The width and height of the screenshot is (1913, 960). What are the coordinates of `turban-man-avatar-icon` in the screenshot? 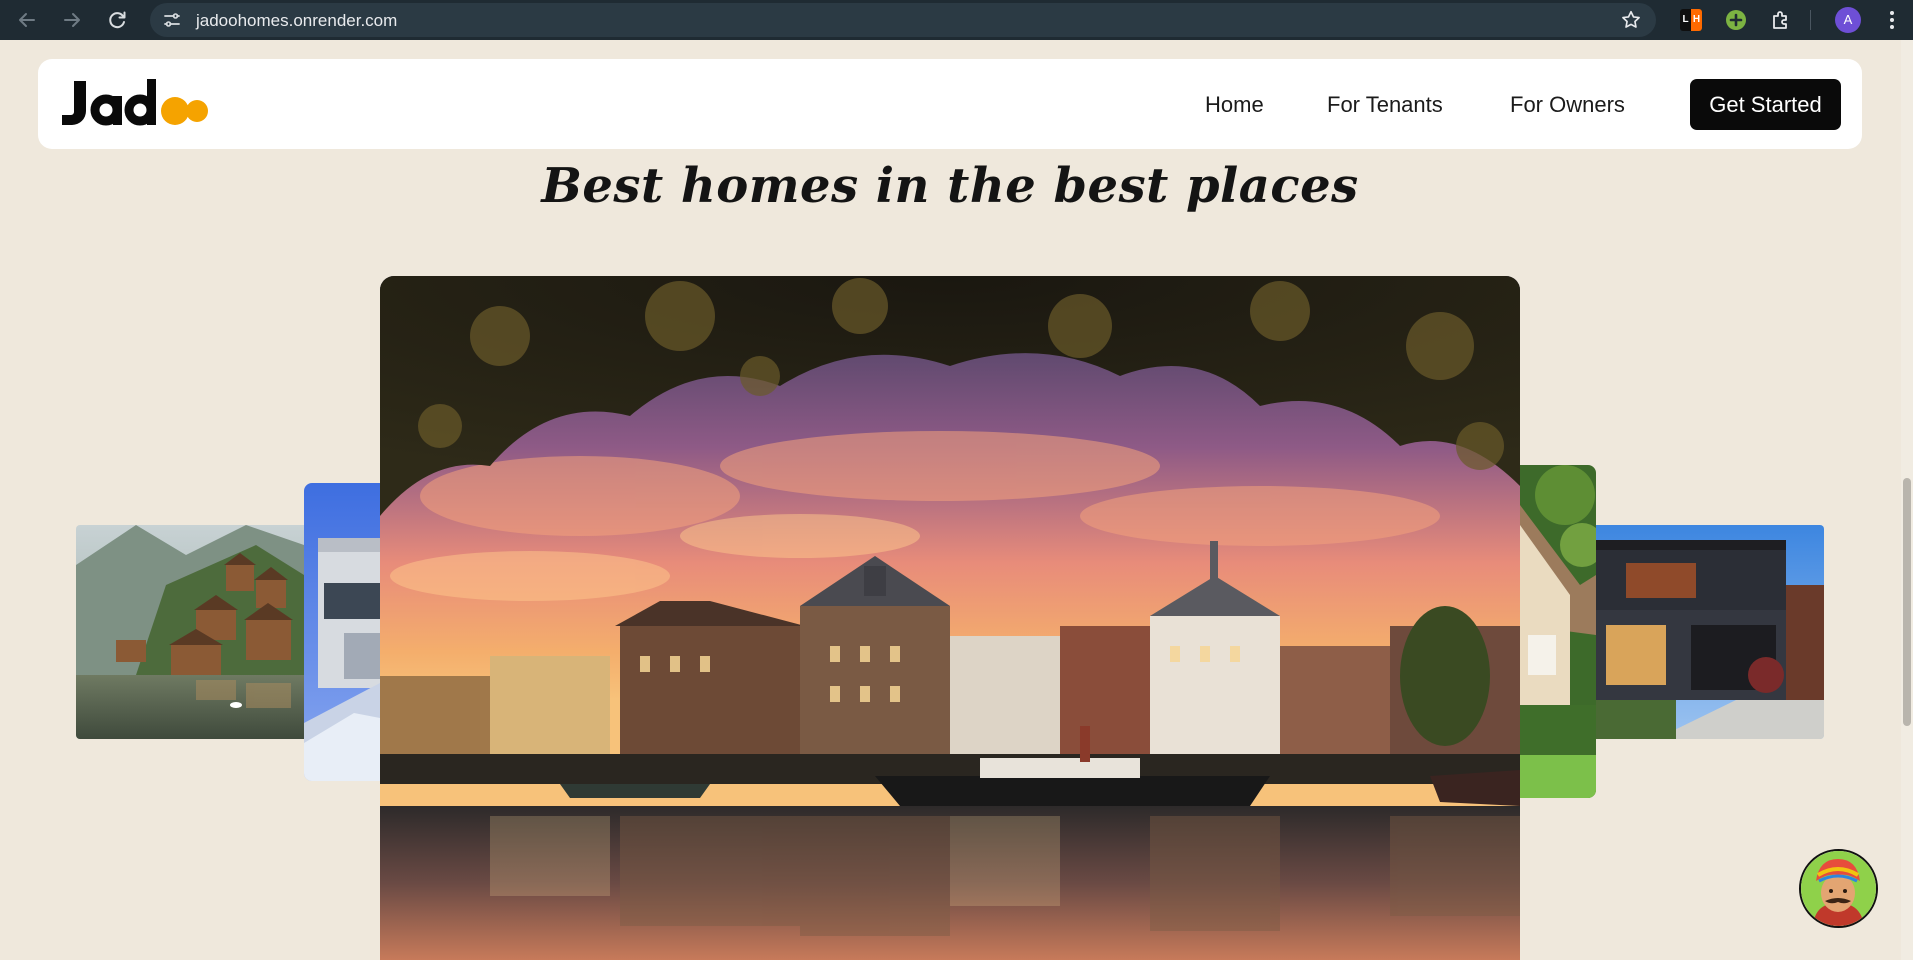 It's located at (1838, 888).